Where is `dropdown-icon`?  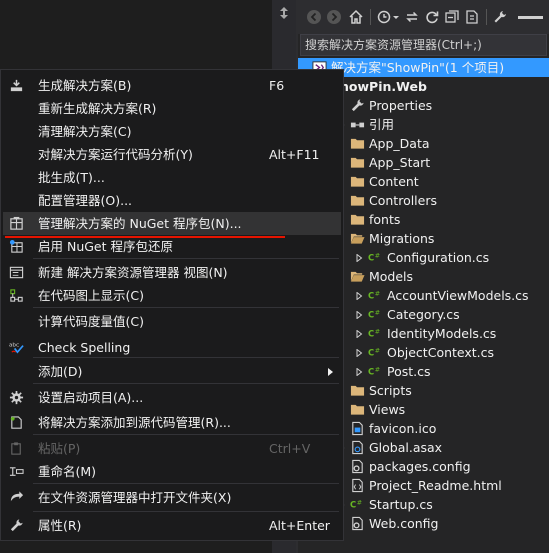
dropdown-icon is located at coordinates (396, 17).